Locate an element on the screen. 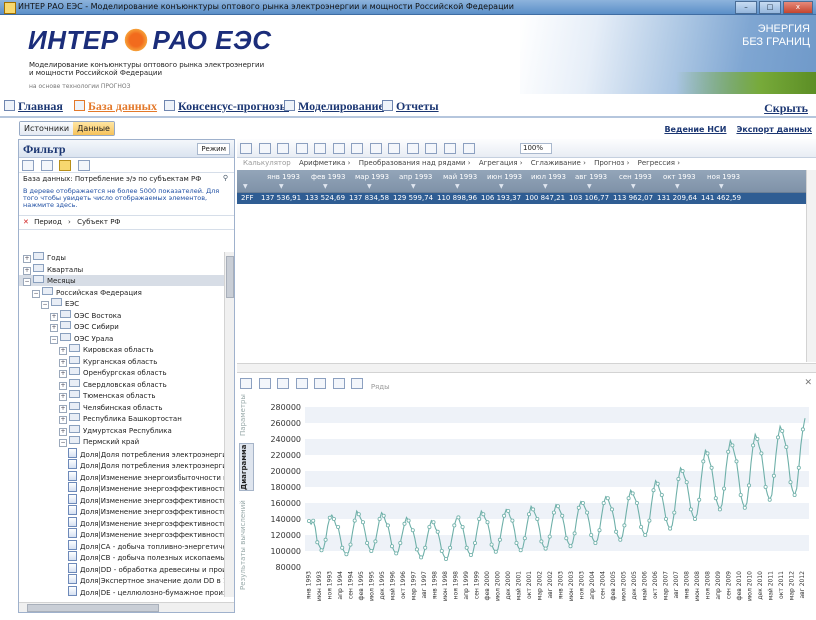  tree-node: Доля|Изменение энергоизбыточности на is located at coordinates (121, 476).